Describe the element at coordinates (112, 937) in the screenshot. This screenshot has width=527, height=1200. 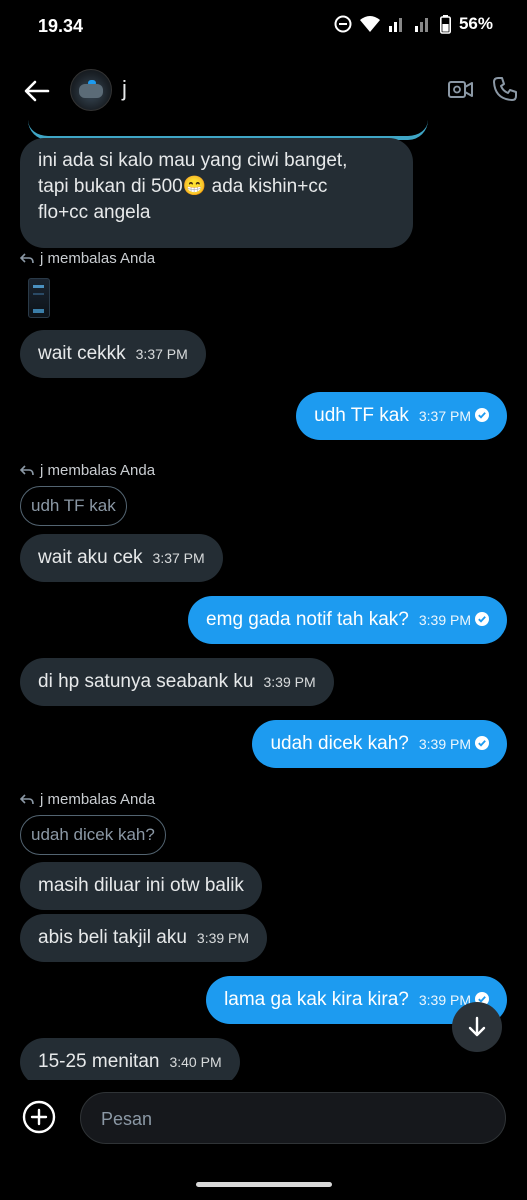
I see `message-text: abis beli takjil aku` at that location.